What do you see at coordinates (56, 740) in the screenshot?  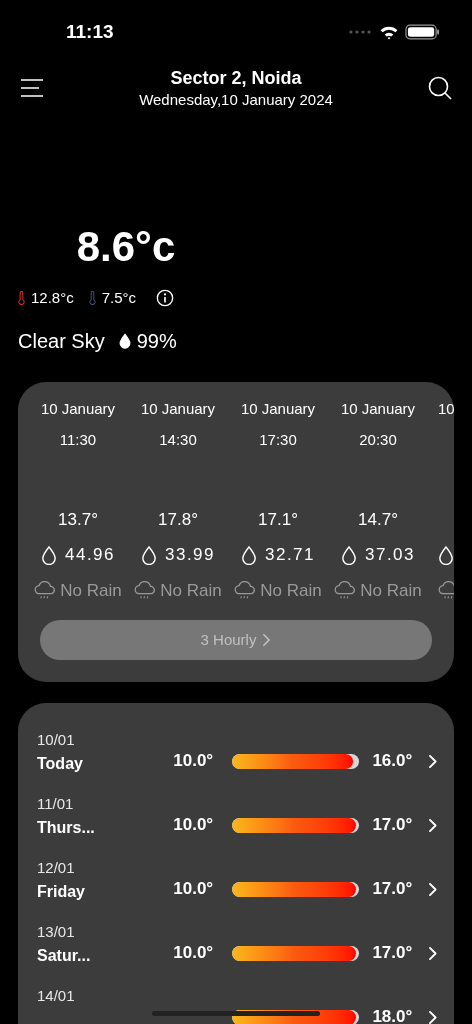 I see `daily-date: 10/01` at bounding box center [56, 740].